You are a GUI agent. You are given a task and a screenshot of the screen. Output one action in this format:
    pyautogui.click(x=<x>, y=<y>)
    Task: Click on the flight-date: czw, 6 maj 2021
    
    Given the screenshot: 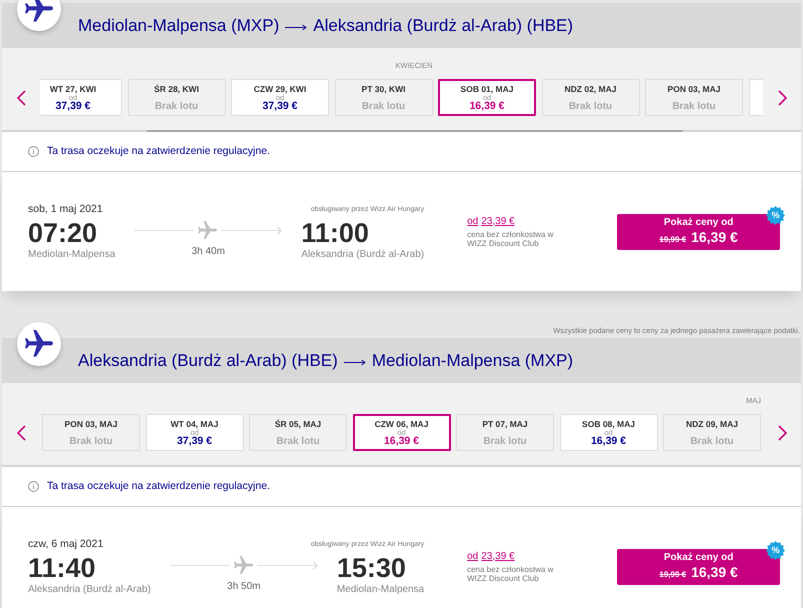 What is the action you would take?
    pyautogui.click(x=66, y=544)
    